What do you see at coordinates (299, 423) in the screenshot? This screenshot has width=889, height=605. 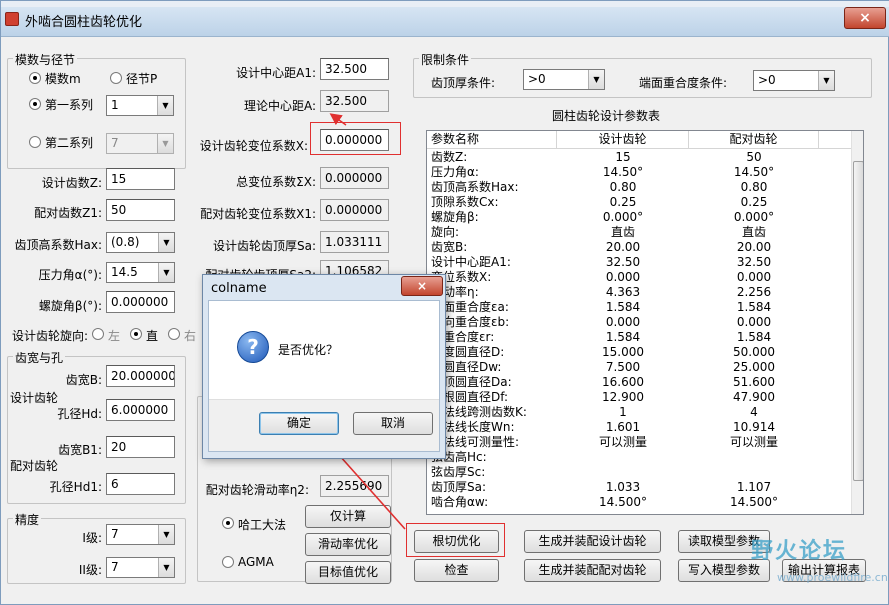 I see `dialog-ok-button: 确定` at bounding box center [299, 423].